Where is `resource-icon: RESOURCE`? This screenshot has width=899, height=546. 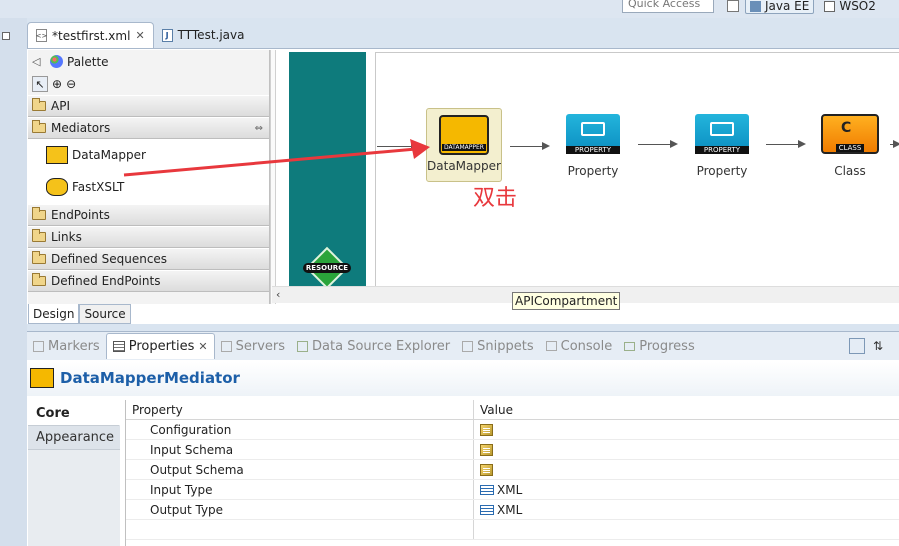
resource-icon: RESOURCE is located at coordinates (327, 268).